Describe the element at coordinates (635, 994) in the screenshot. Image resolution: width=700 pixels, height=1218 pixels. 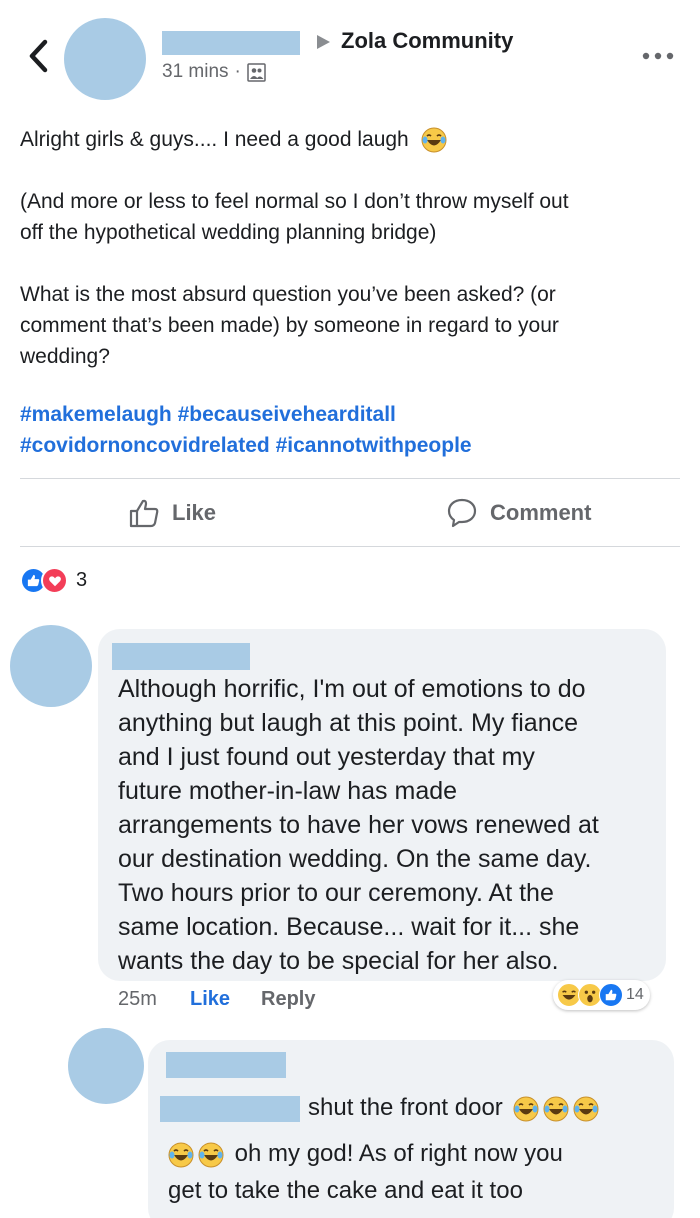
I see `comment-reaction-count: 14` at that location.